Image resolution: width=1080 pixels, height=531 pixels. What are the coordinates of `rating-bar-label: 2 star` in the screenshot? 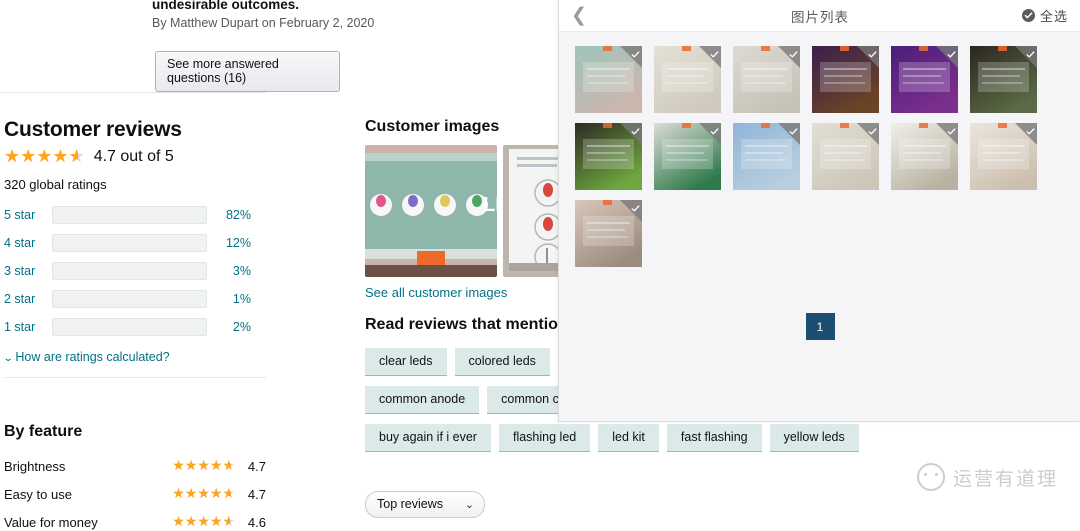 It's located at (28, 299).